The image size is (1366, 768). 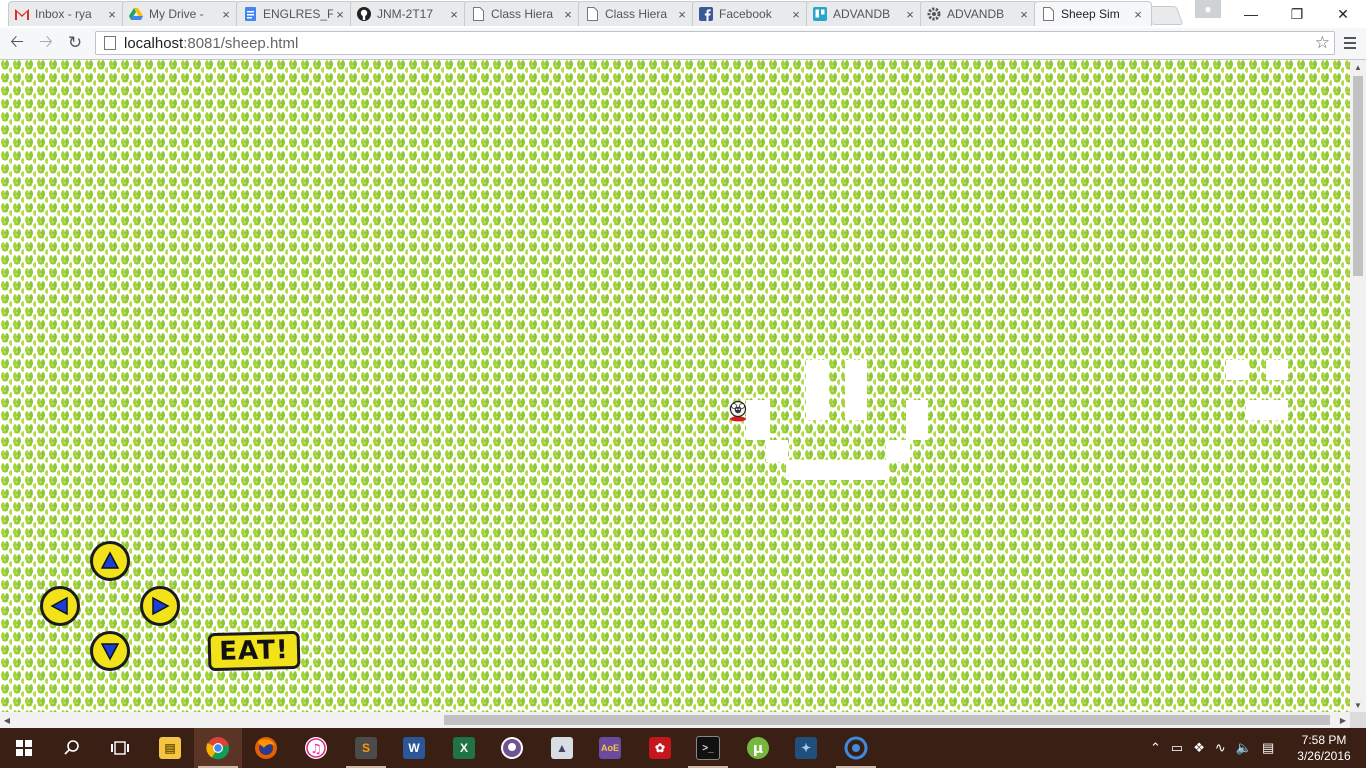 I want to click on url-path: :8081/sheep.html, so click(x=241, y=43).